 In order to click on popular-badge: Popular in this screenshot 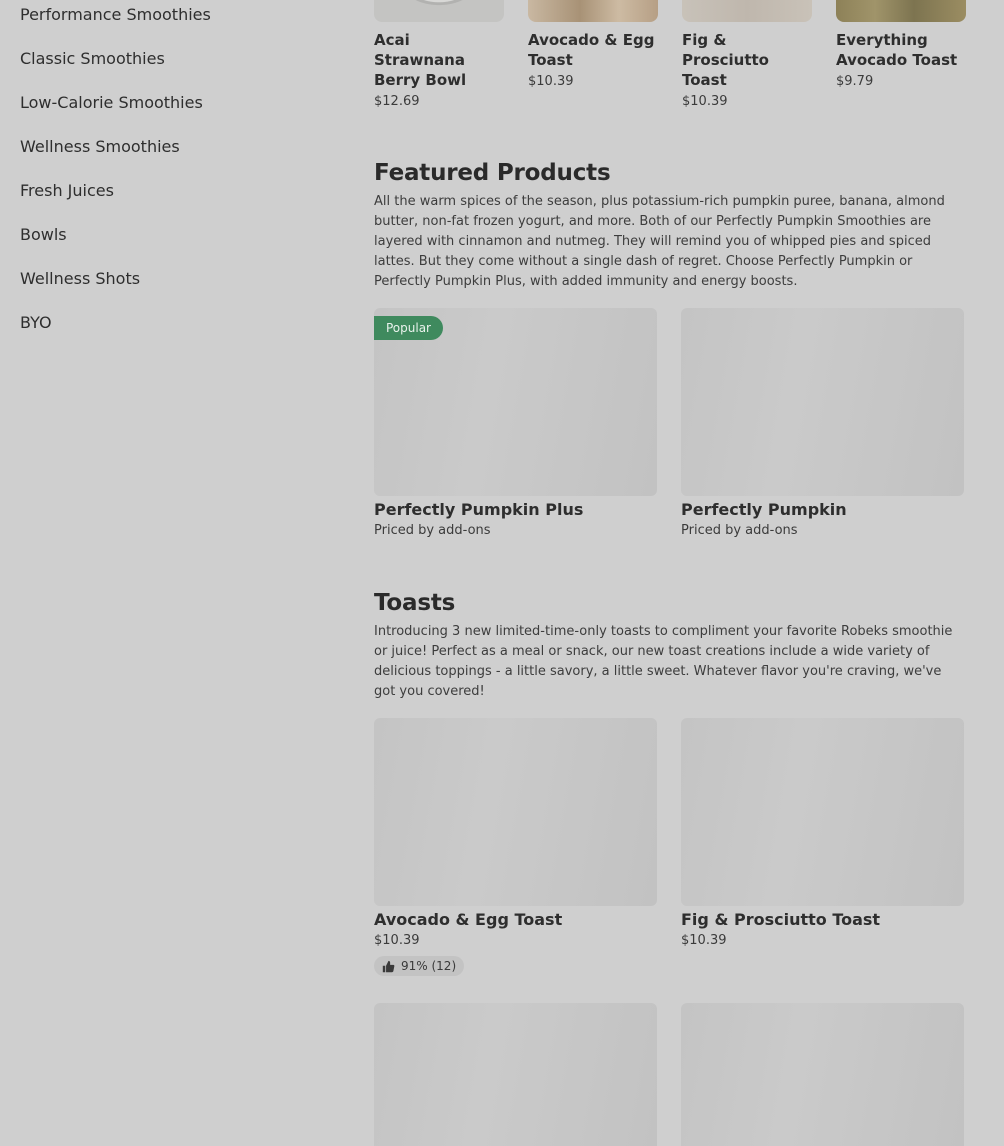, I will do `click(408, 328)`.